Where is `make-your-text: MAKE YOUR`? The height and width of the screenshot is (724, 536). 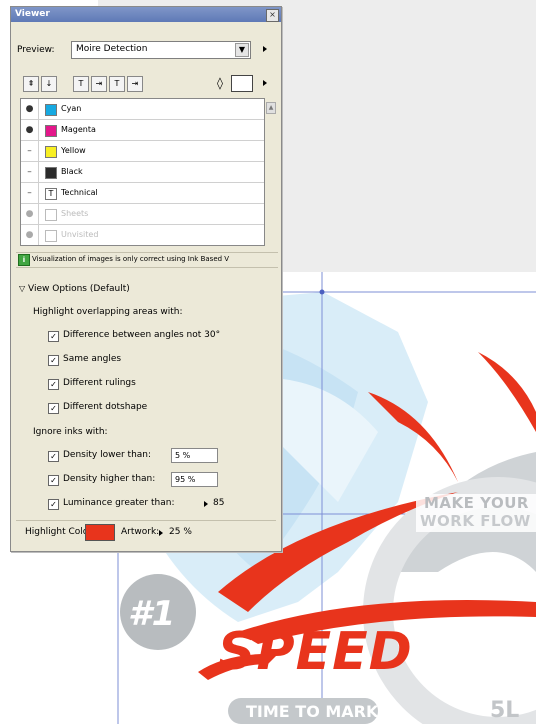 make-your-text: MAKE YOUR is located at coordinates (476, 503).